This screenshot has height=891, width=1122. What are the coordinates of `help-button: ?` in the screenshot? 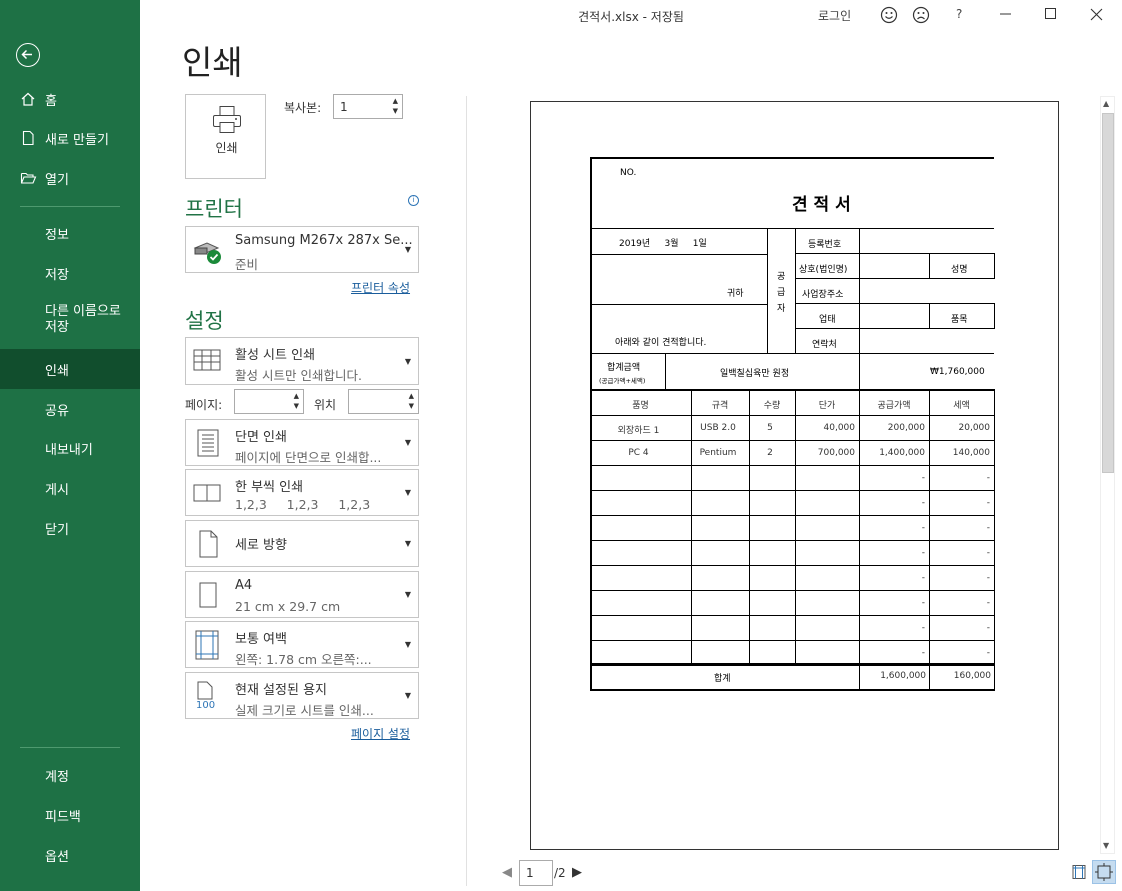 It's located at (959, 14).